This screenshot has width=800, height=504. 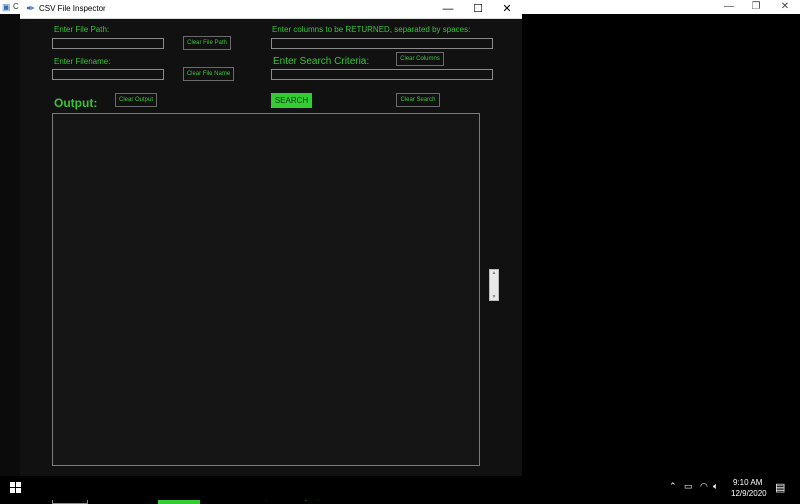 What do you see at coordinates (291, 100) in the screenshot?
I see `search-button: SEARCH` at bounding box center [291, 100].